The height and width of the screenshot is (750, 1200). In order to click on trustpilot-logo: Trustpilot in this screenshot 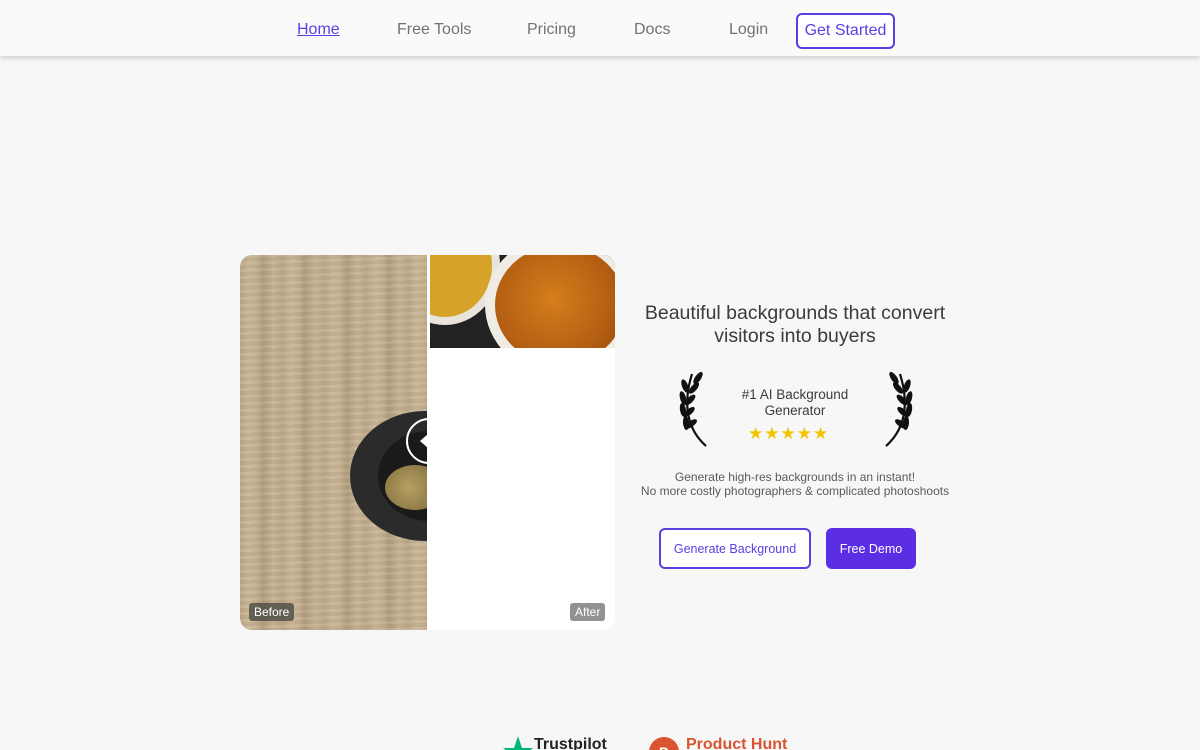, I will do `click(570, 743)`.